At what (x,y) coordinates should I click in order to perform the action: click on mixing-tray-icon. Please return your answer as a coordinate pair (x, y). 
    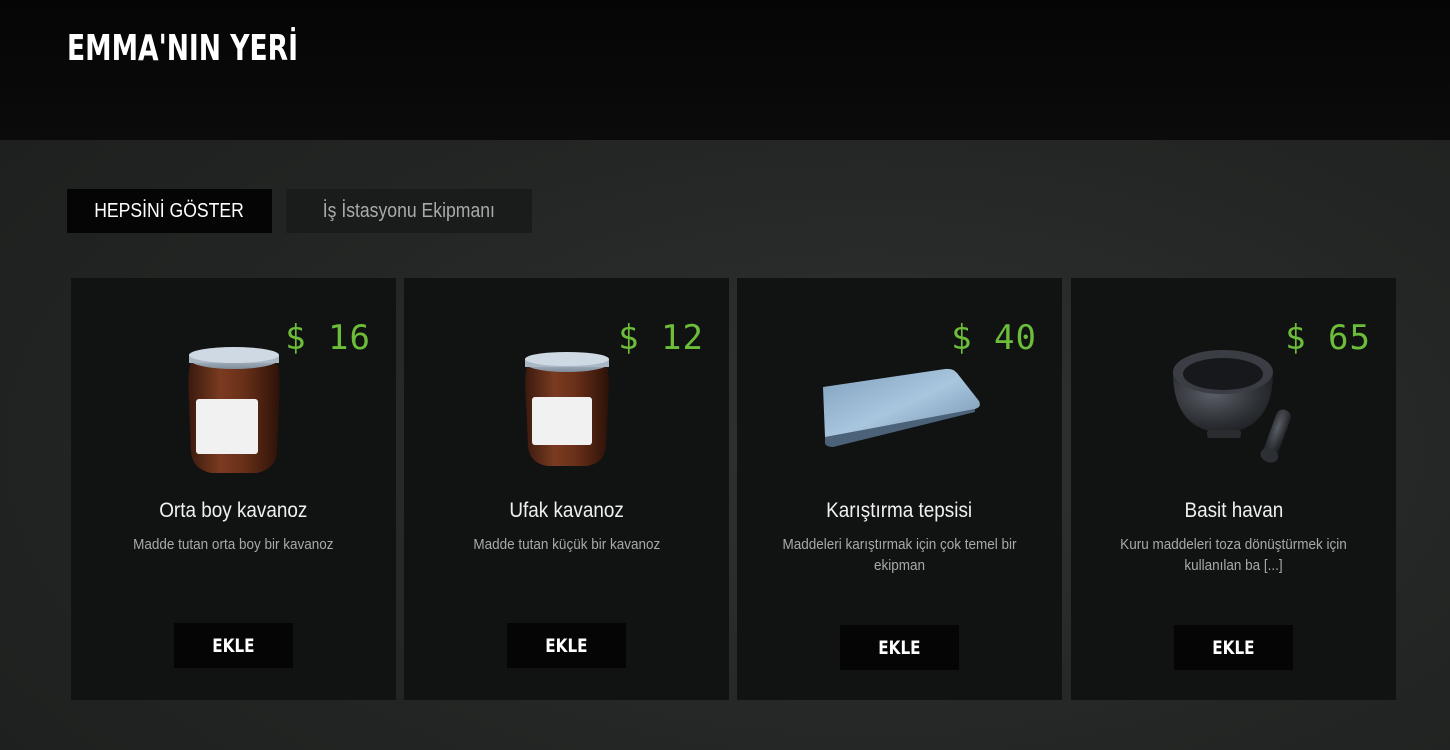
    Looking at the image, I should click on (899, 408).